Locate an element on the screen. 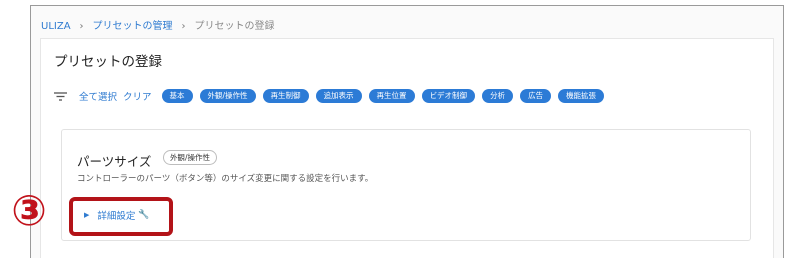 The height and width of the screenshot is (264, 800). parts-size-title: パーツサイズ is located at coordinates (114, 161).